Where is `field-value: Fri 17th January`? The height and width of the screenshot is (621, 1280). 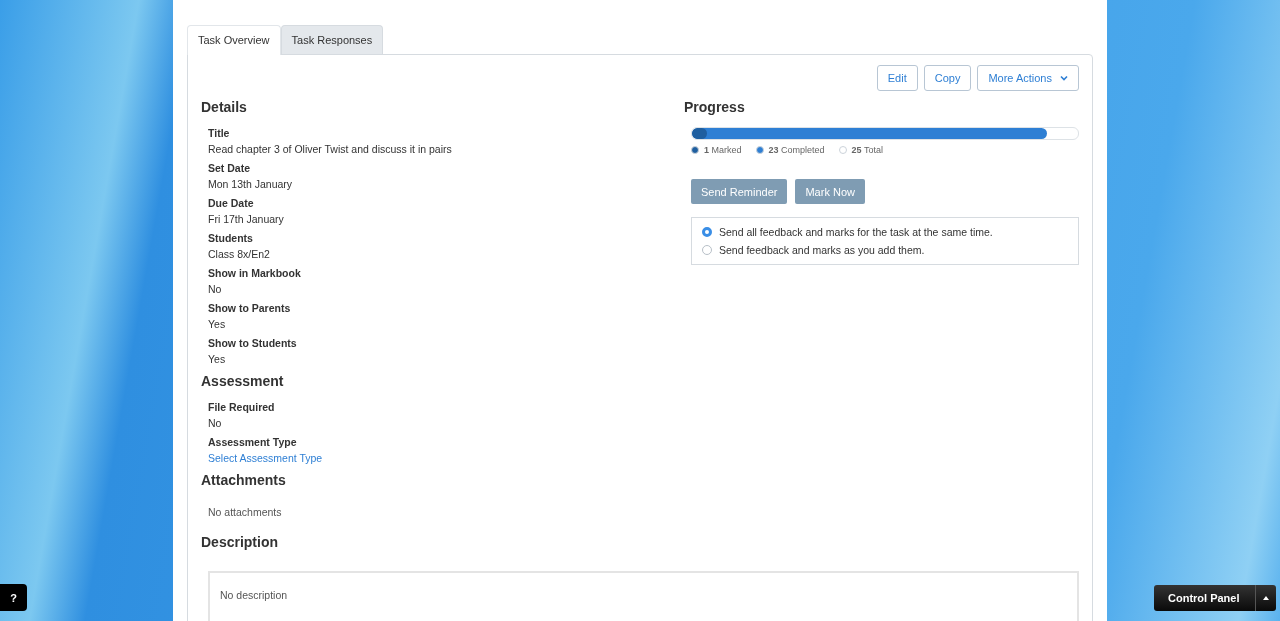
field-value: Fri 17th January is located at coordinates (246, 219).